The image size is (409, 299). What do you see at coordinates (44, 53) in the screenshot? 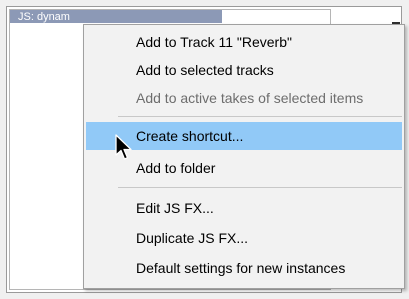
I see `fx-list-item: JS: meters` at bounding box center [44, 53].